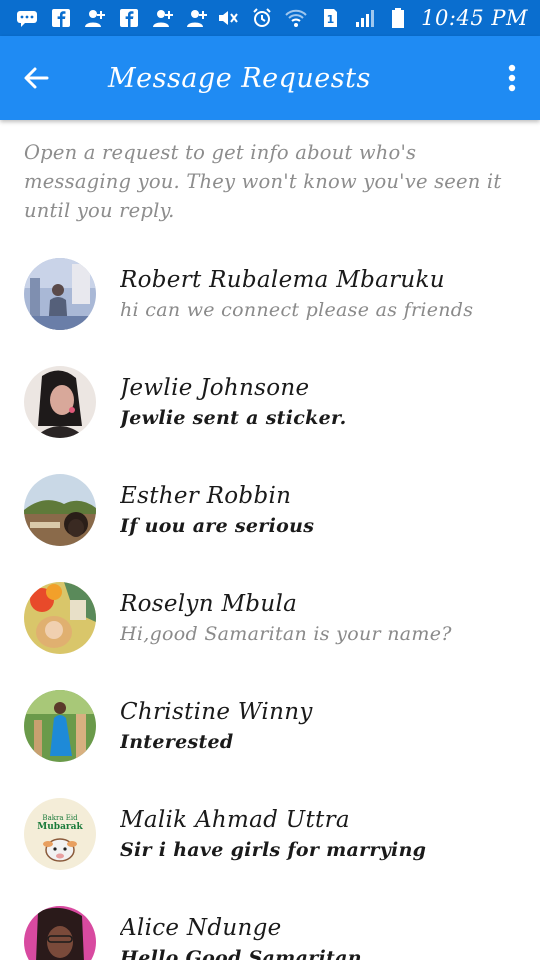 This screenshot has width=540, height=960. Describe the element at coordinates (270, 510) in the screenshot. I see `request-item: Esther Robbin If uou are serious` at that location.